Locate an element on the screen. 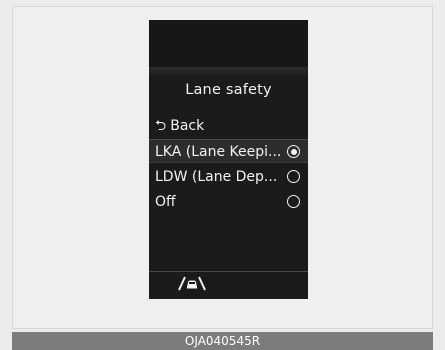 Image resolution: width=445 pixels, height=350 pixels. back-label-wrap: ⮌ Back is located at coordinates (179, 126).